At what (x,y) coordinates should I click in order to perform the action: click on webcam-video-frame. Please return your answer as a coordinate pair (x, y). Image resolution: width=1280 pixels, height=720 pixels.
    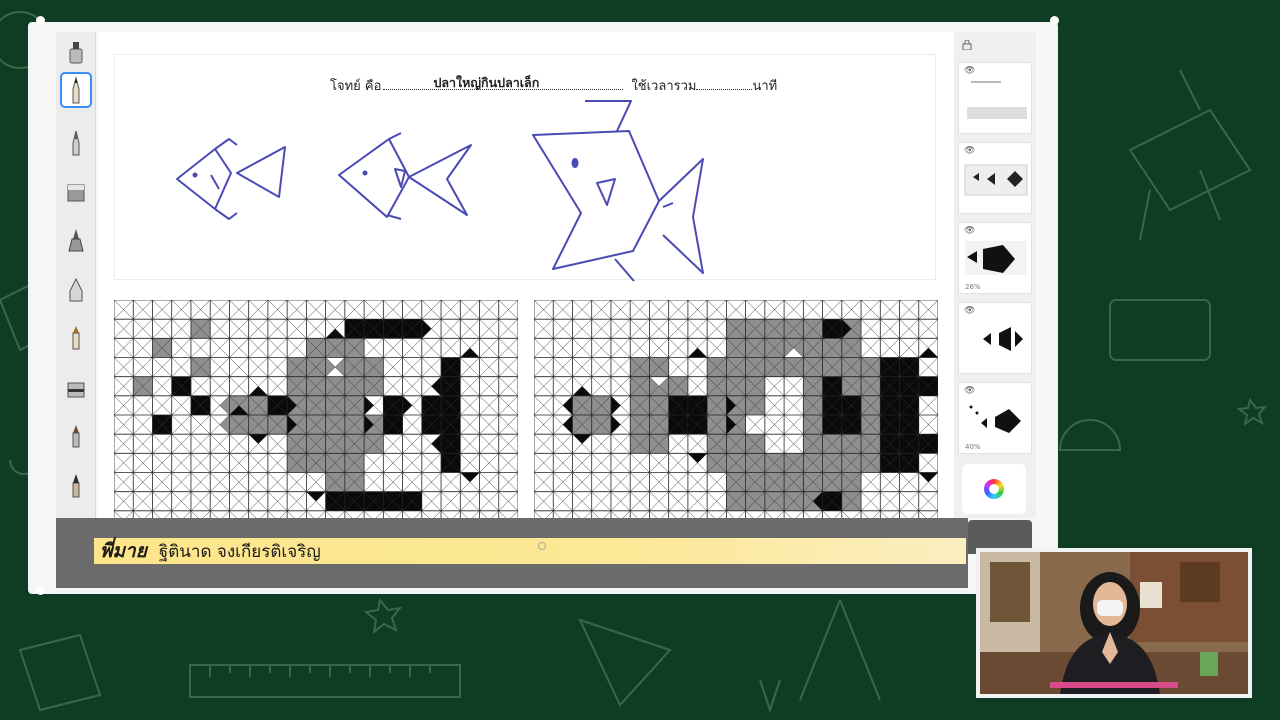
    Looking at the image, I should click on (1114, 623).